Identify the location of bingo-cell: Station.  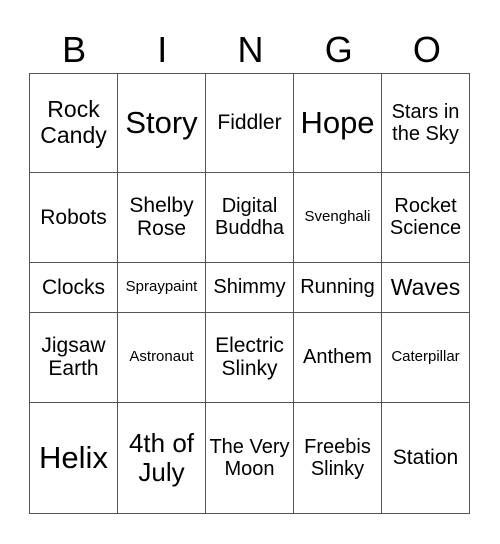
(425, 458).